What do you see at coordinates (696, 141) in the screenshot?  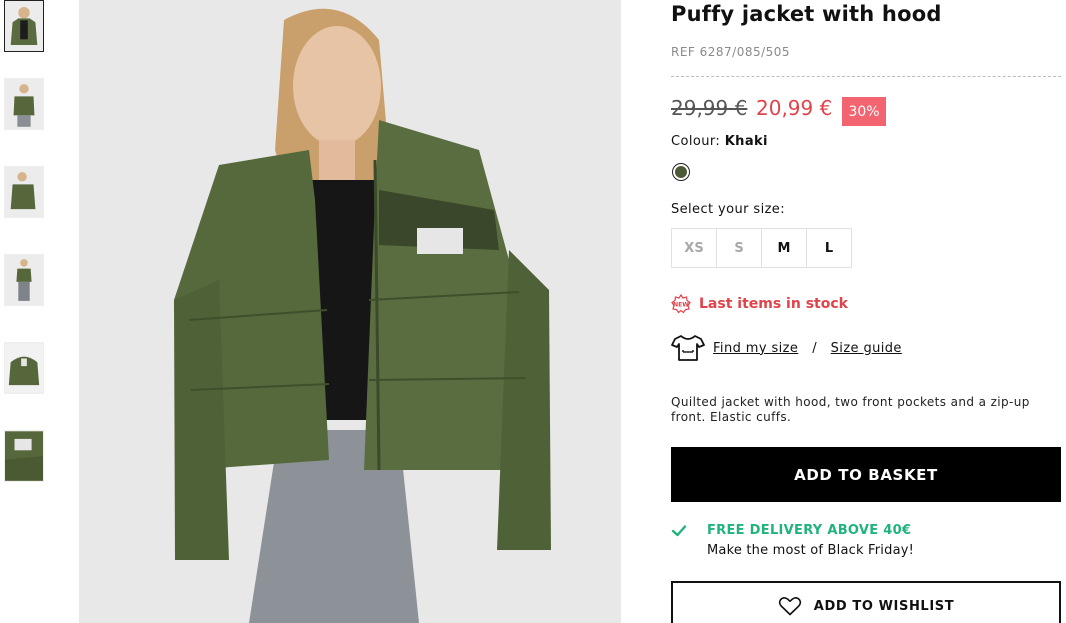 I see `colour-label: Colour:` at bounding box center [696, 141].